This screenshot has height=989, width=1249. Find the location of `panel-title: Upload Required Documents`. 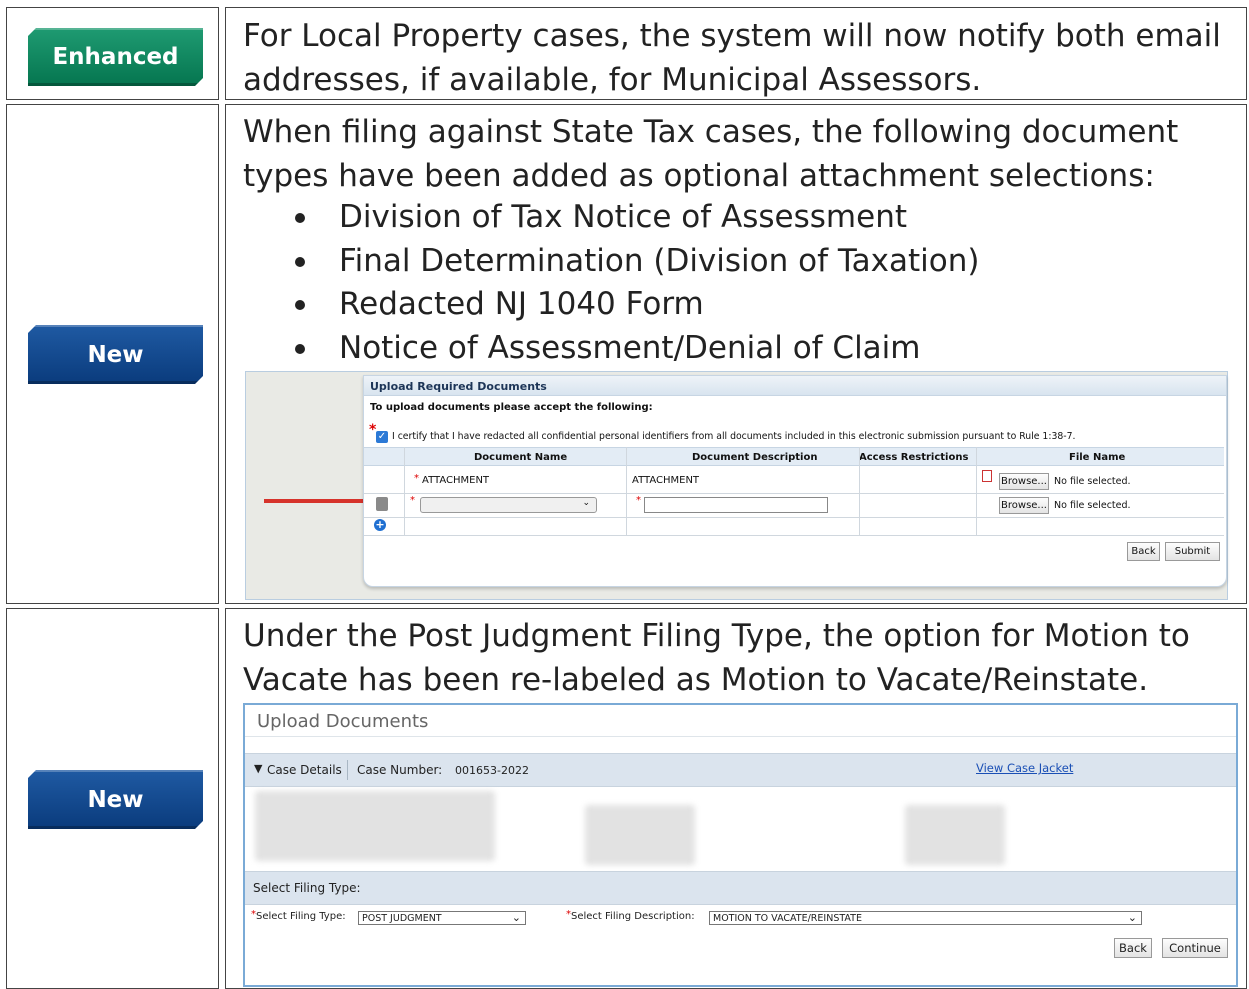

panel-title: Upload Required Documents is located at coordinates (795, 386).